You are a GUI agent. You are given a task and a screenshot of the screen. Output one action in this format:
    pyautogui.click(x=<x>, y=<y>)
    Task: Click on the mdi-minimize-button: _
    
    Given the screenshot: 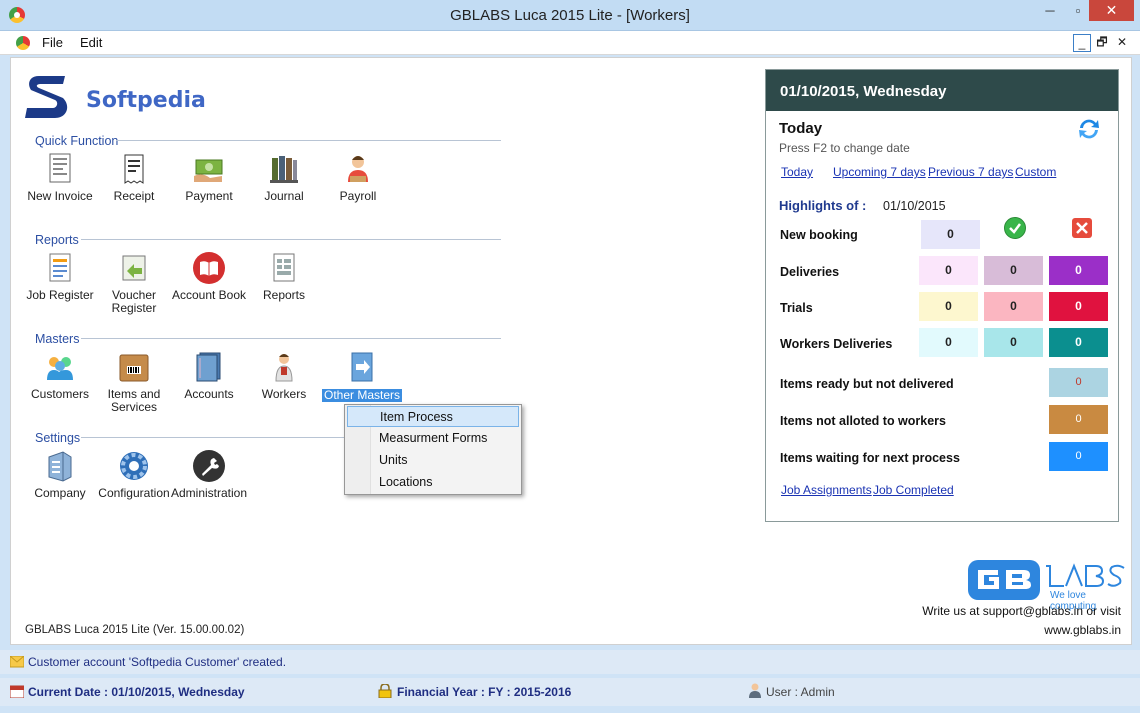 What is the action you would take?
    pyautogui.click(x=1082, y=43)
    